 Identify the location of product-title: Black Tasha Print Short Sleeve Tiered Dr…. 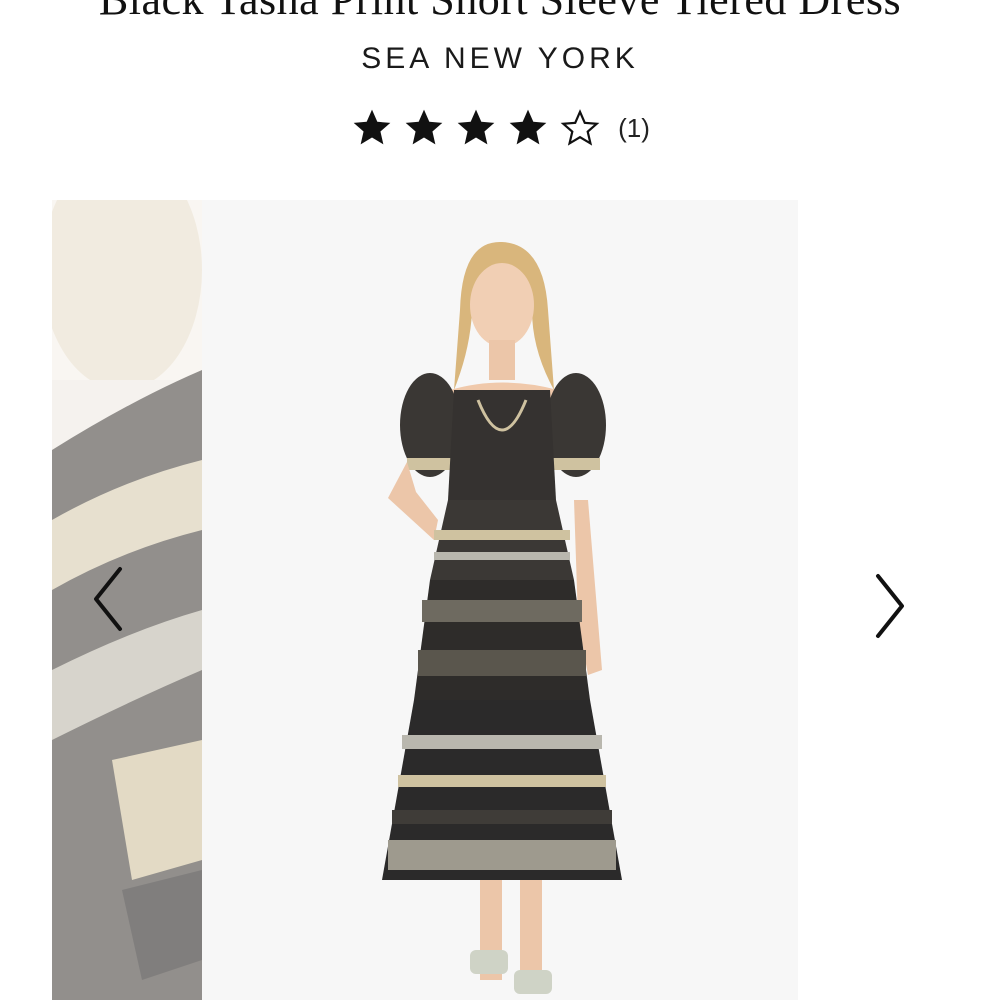
(500, 11).